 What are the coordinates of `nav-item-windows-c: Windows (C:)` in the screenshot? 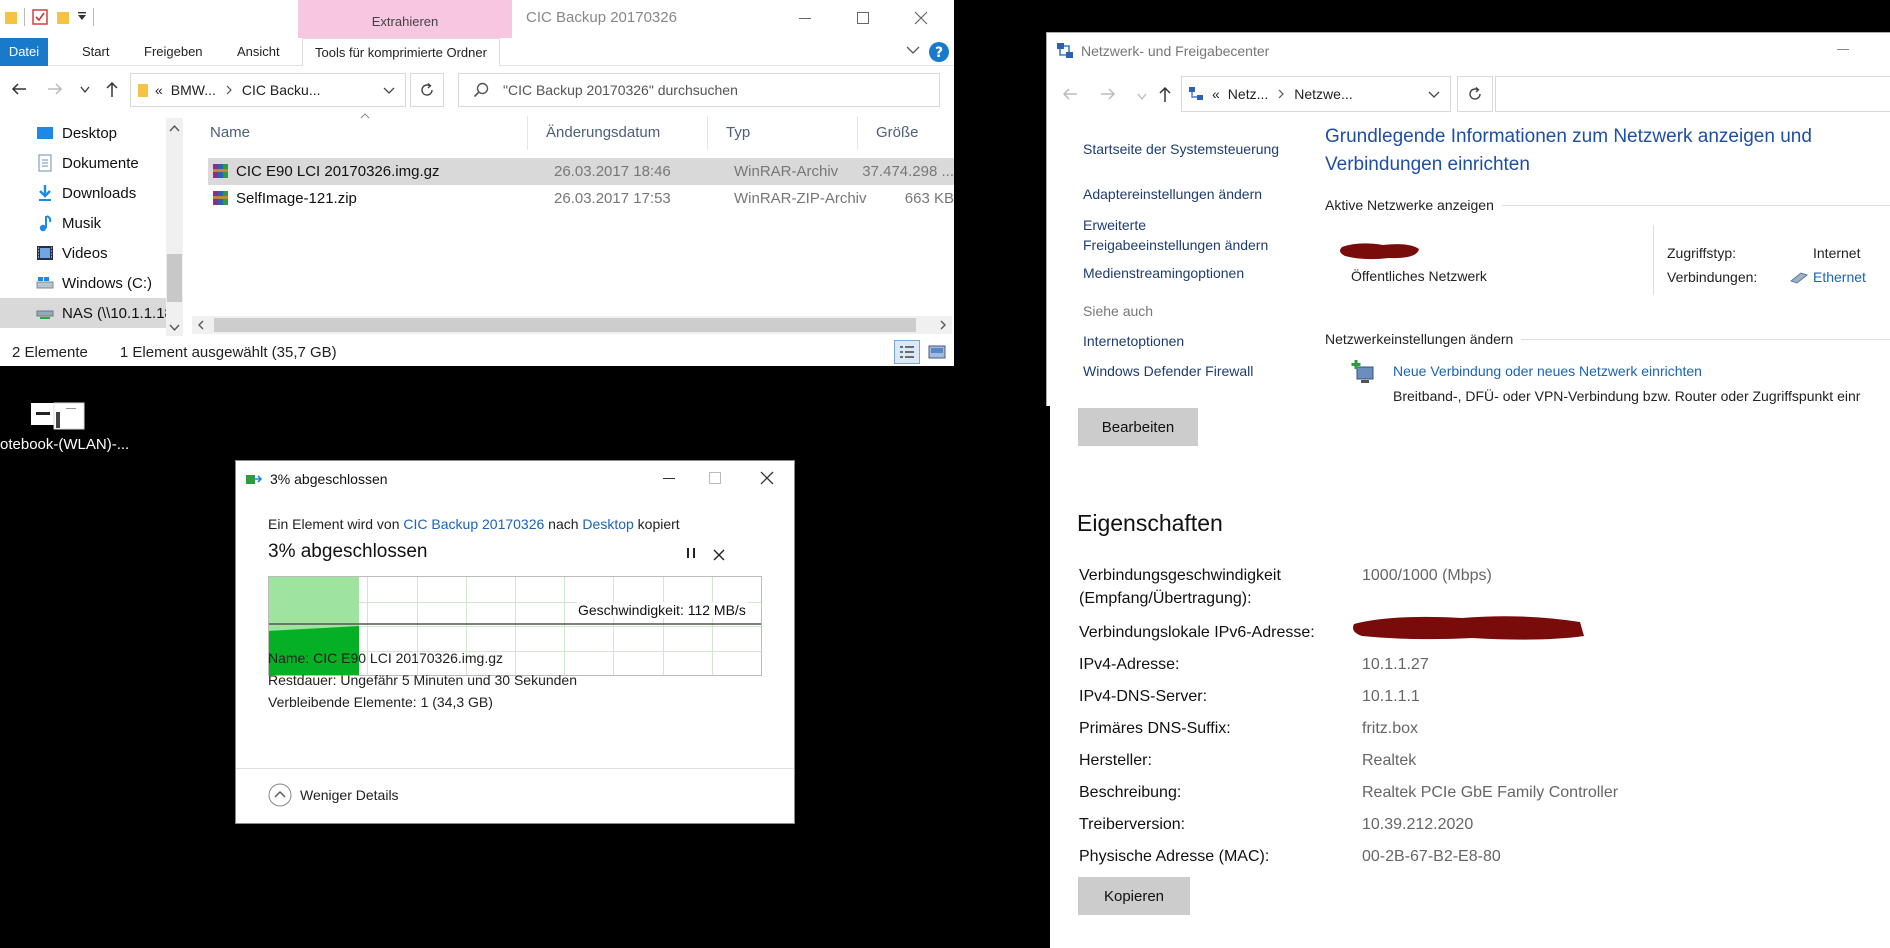 It's located at (84, 283).